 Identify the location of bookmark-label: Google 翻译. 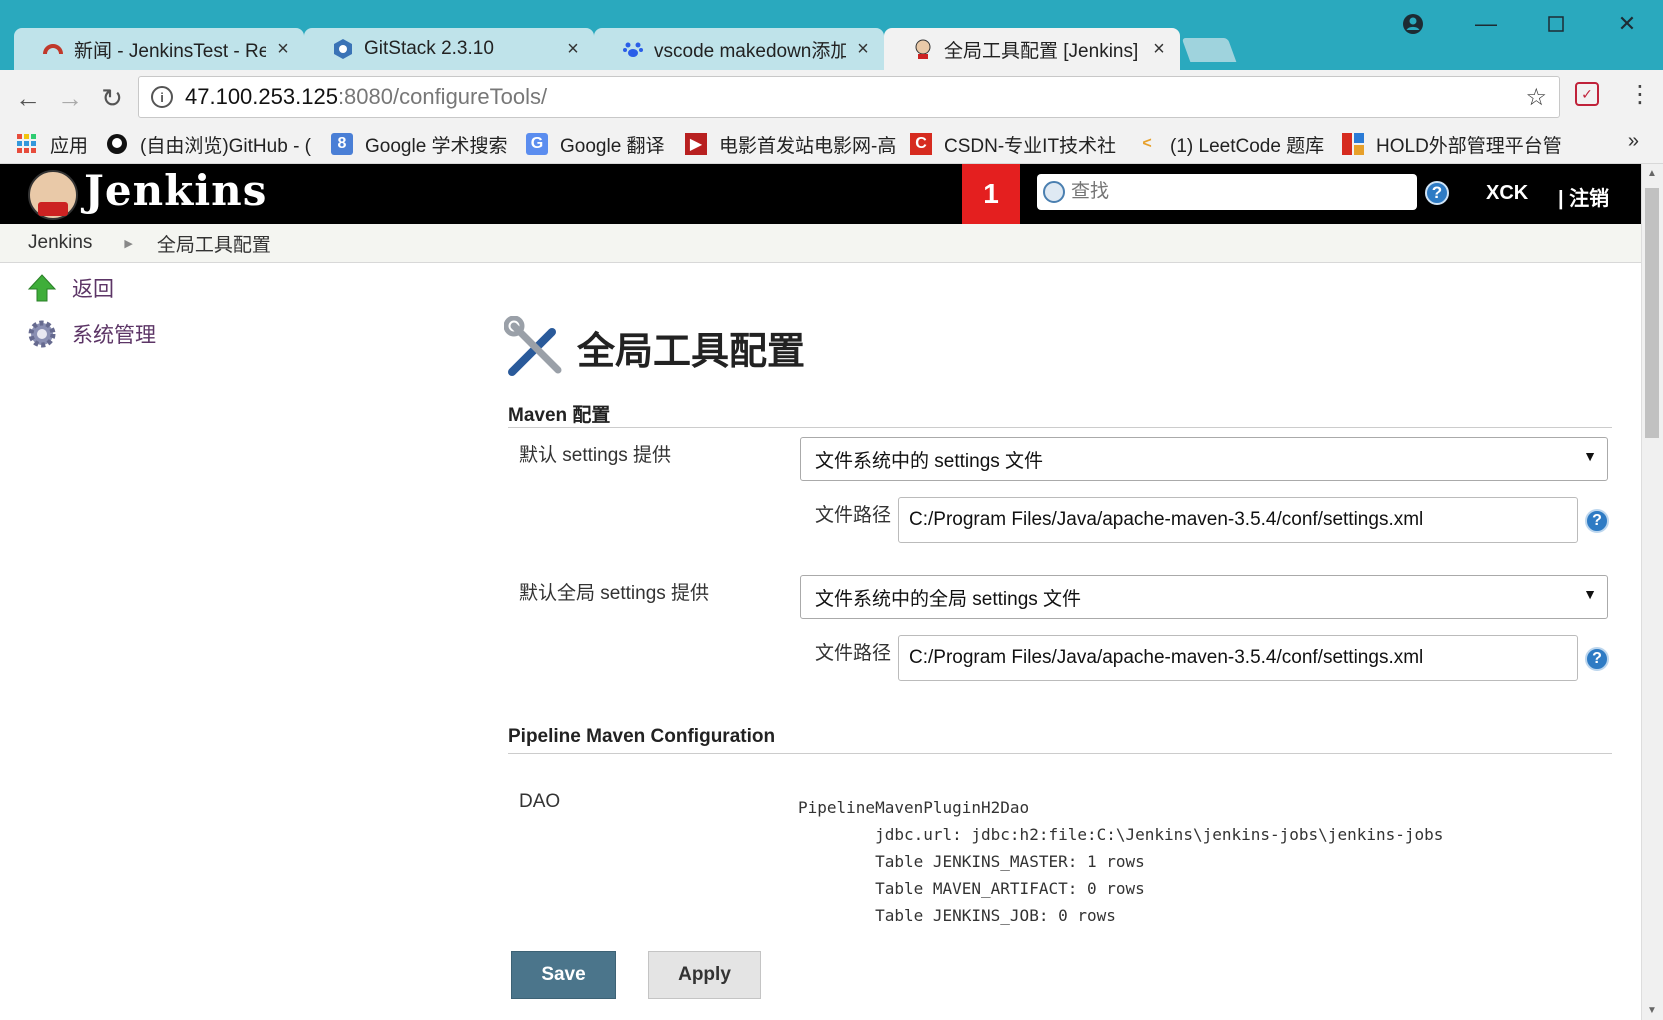
(612, 146).